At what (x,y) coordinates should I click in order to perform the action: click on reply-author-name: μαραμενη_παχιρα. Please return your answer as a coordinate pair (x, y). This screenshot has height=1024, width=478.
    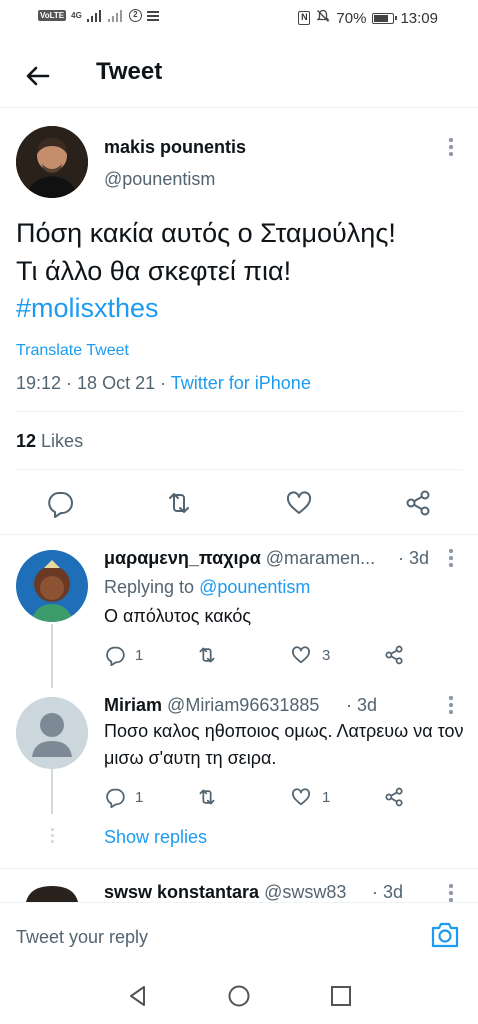
    Looking at the image, I should click on (182, 558).